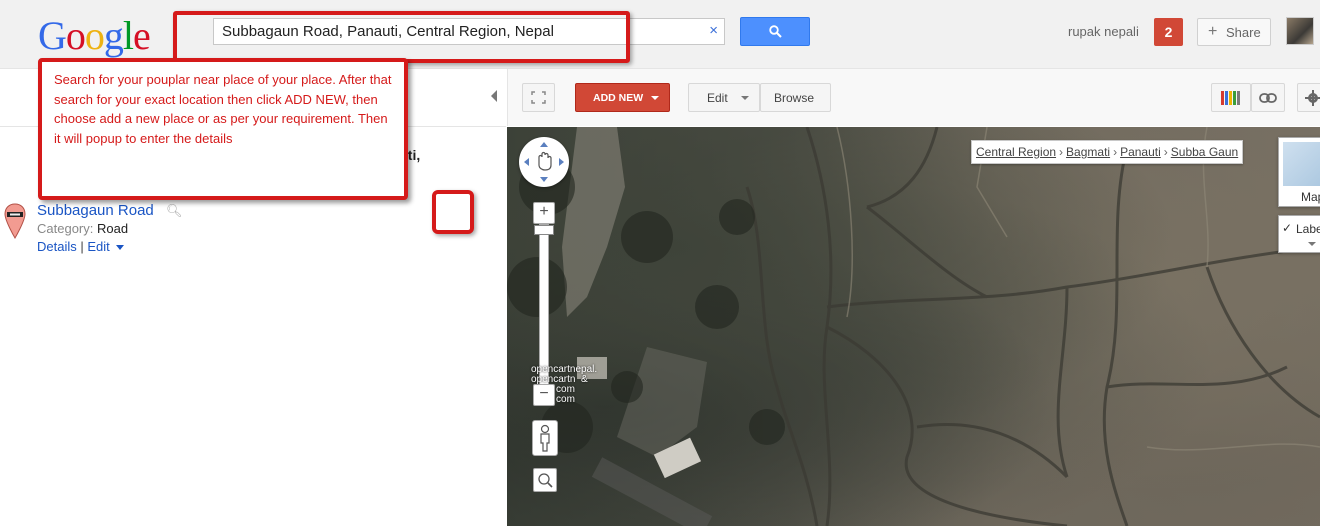 The width and height of the screenshot is (1320, 526). What do you see at coordinates (544, 305) in the screenshot?
I see `zoom-track` at bounding box center [544, 305].